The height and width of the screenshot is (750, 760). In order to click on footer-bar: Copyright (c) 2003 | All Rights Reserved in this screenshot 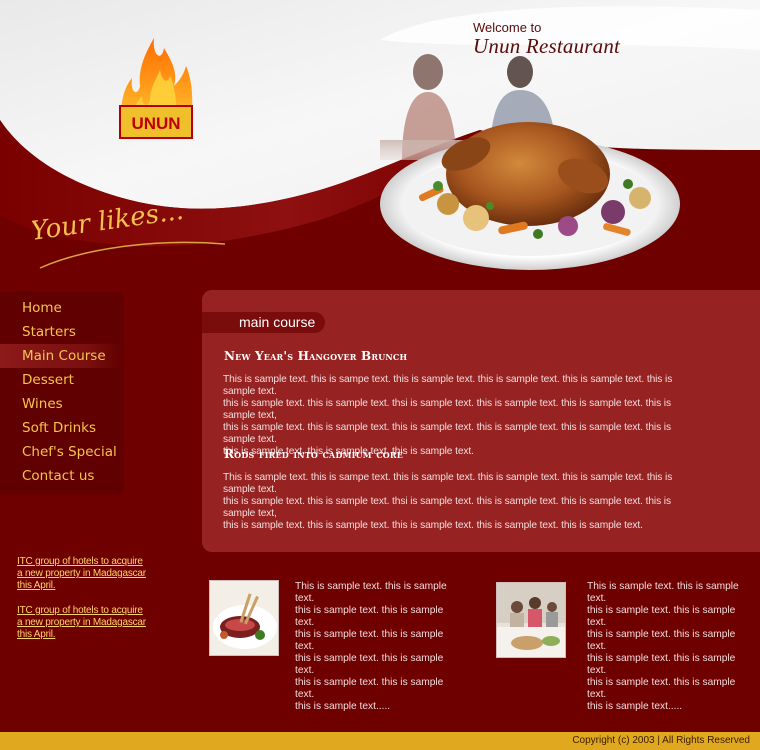, I will do `click(380, 741)`.